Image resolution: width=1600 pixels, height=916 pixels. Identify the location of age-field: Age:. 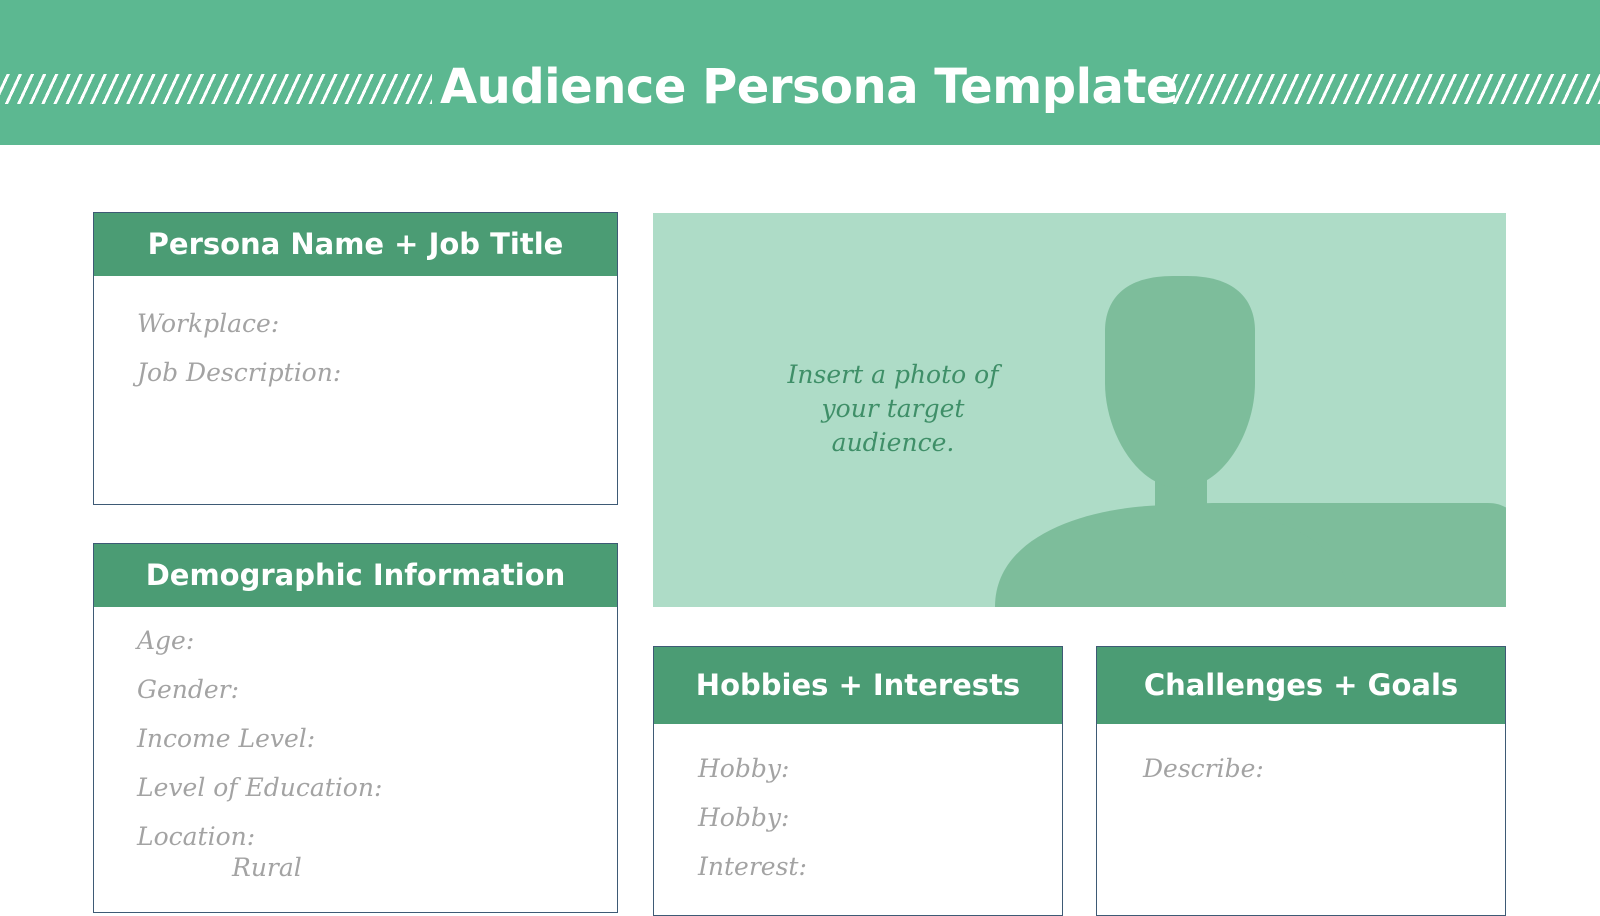
(165, 640).